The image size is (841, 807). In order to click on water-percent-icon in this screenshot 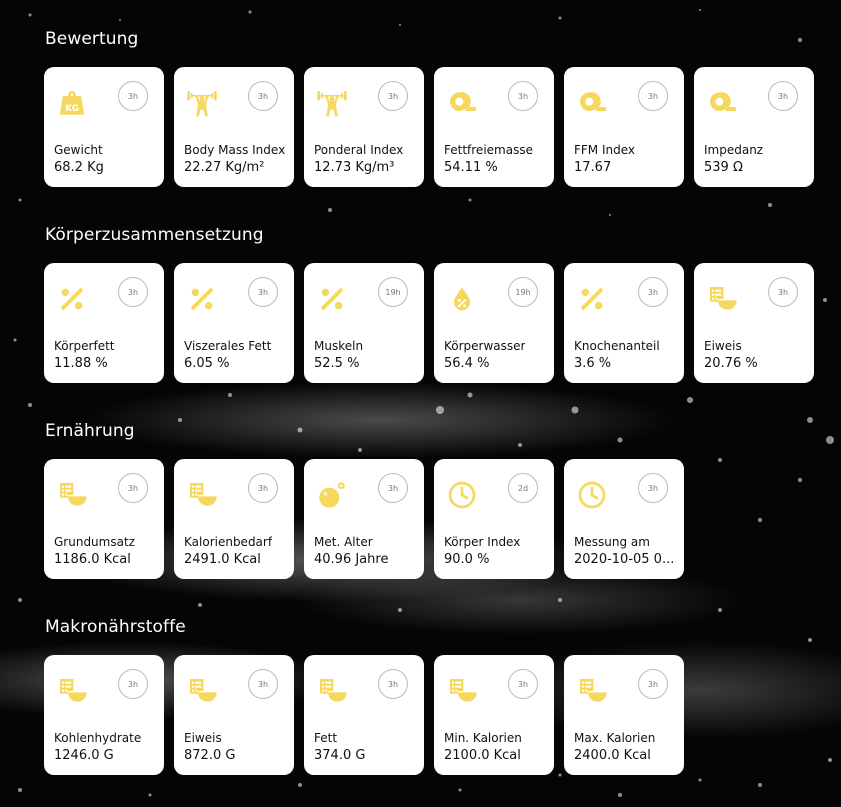, I will do `click(462, 299)`.